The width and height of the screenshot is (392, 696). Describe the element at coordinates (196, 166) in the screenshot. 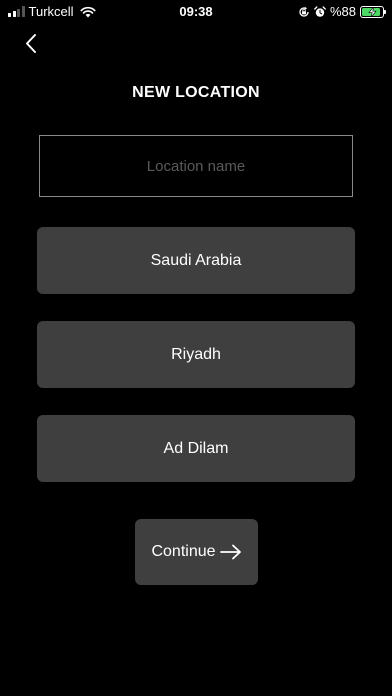

I see `location-name-input` at that location.